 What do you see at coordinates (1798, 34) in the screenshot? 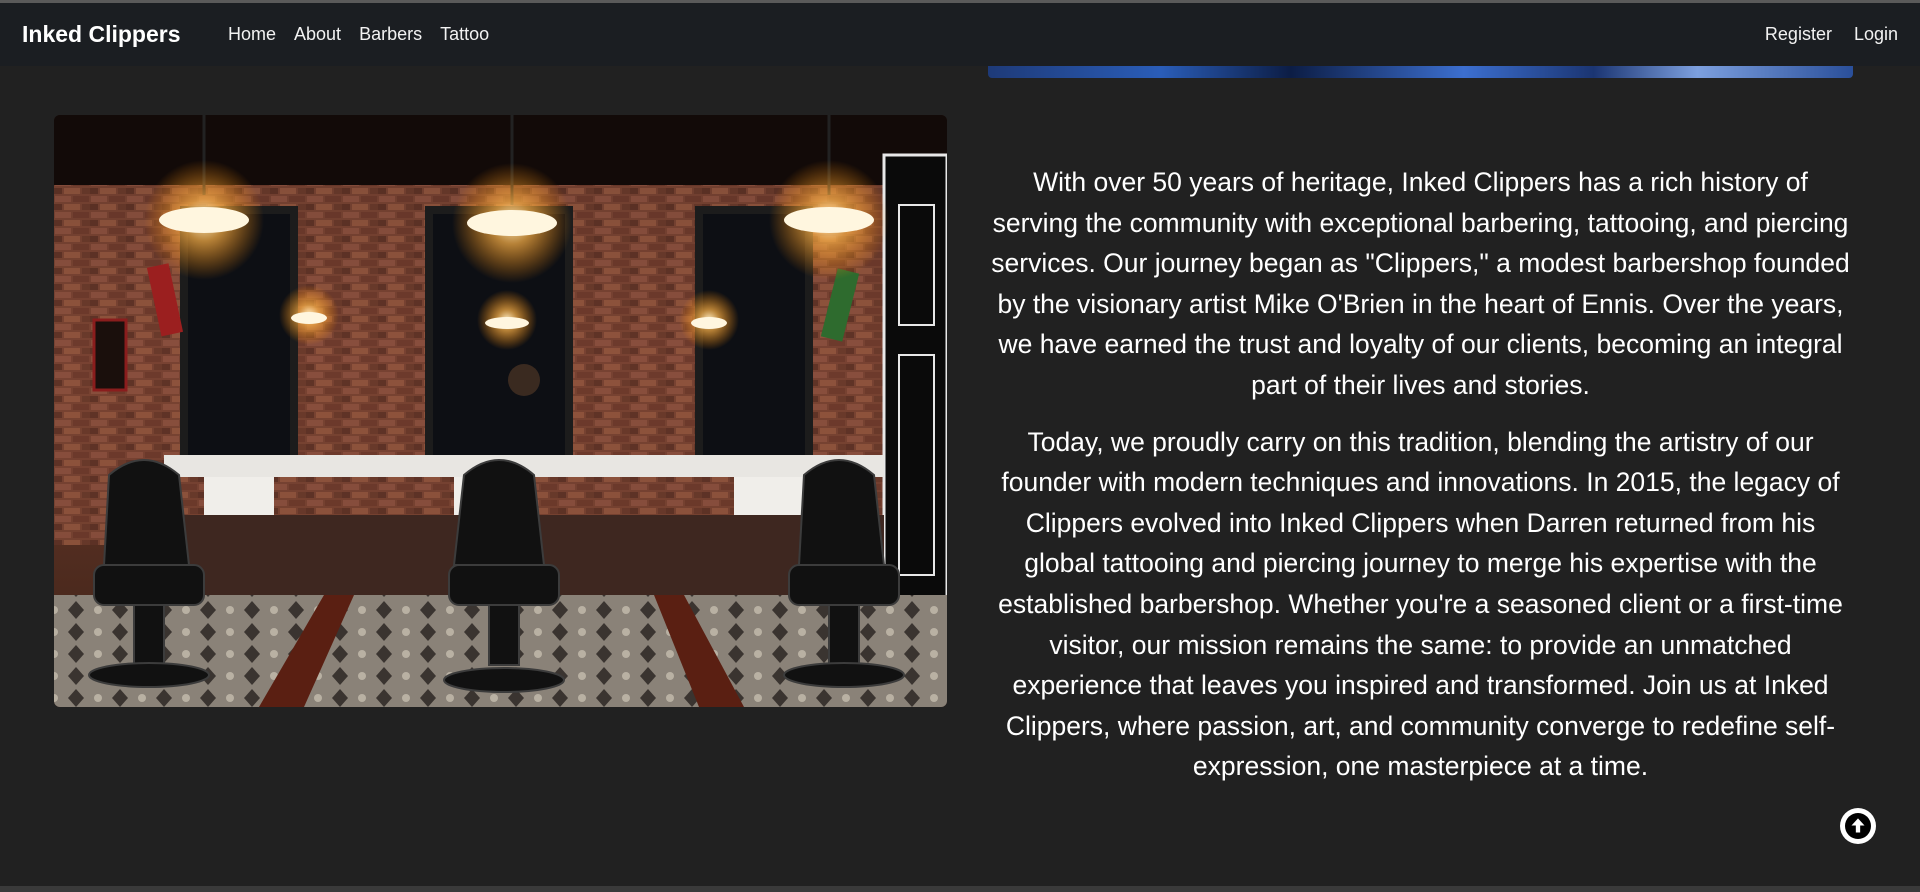
I see `register-link: Register` at bounding box center [1798, 34].